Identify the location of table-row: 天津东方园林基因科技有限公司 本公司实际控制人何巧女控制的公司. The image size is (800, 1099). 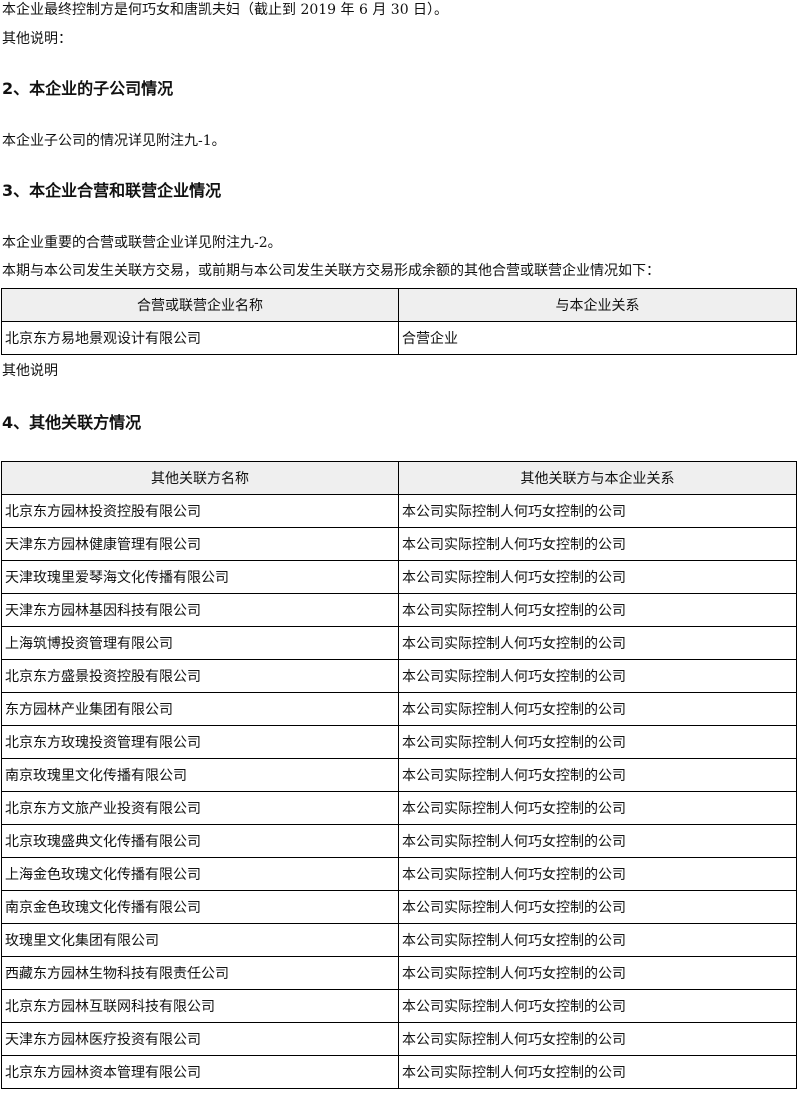
(399, 610).